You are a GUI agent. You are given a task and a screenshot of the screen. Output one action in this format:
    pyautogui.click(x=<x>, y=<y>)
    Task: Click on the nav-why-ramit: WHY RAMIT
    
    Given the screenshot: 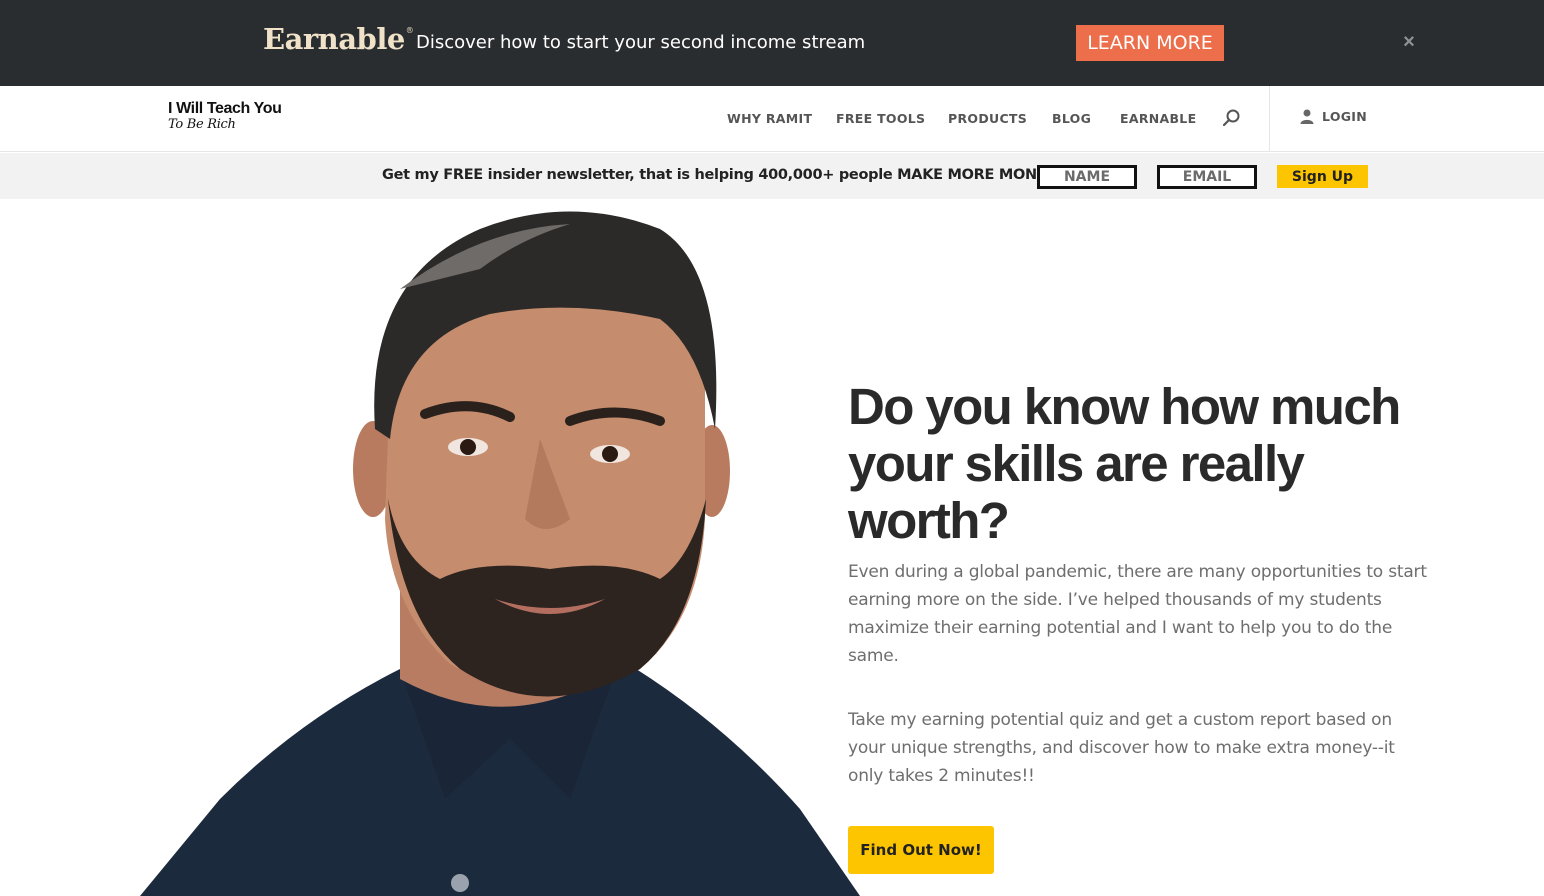 What is the action you would take?
    pyautogui.click(x=769, y=118)
    